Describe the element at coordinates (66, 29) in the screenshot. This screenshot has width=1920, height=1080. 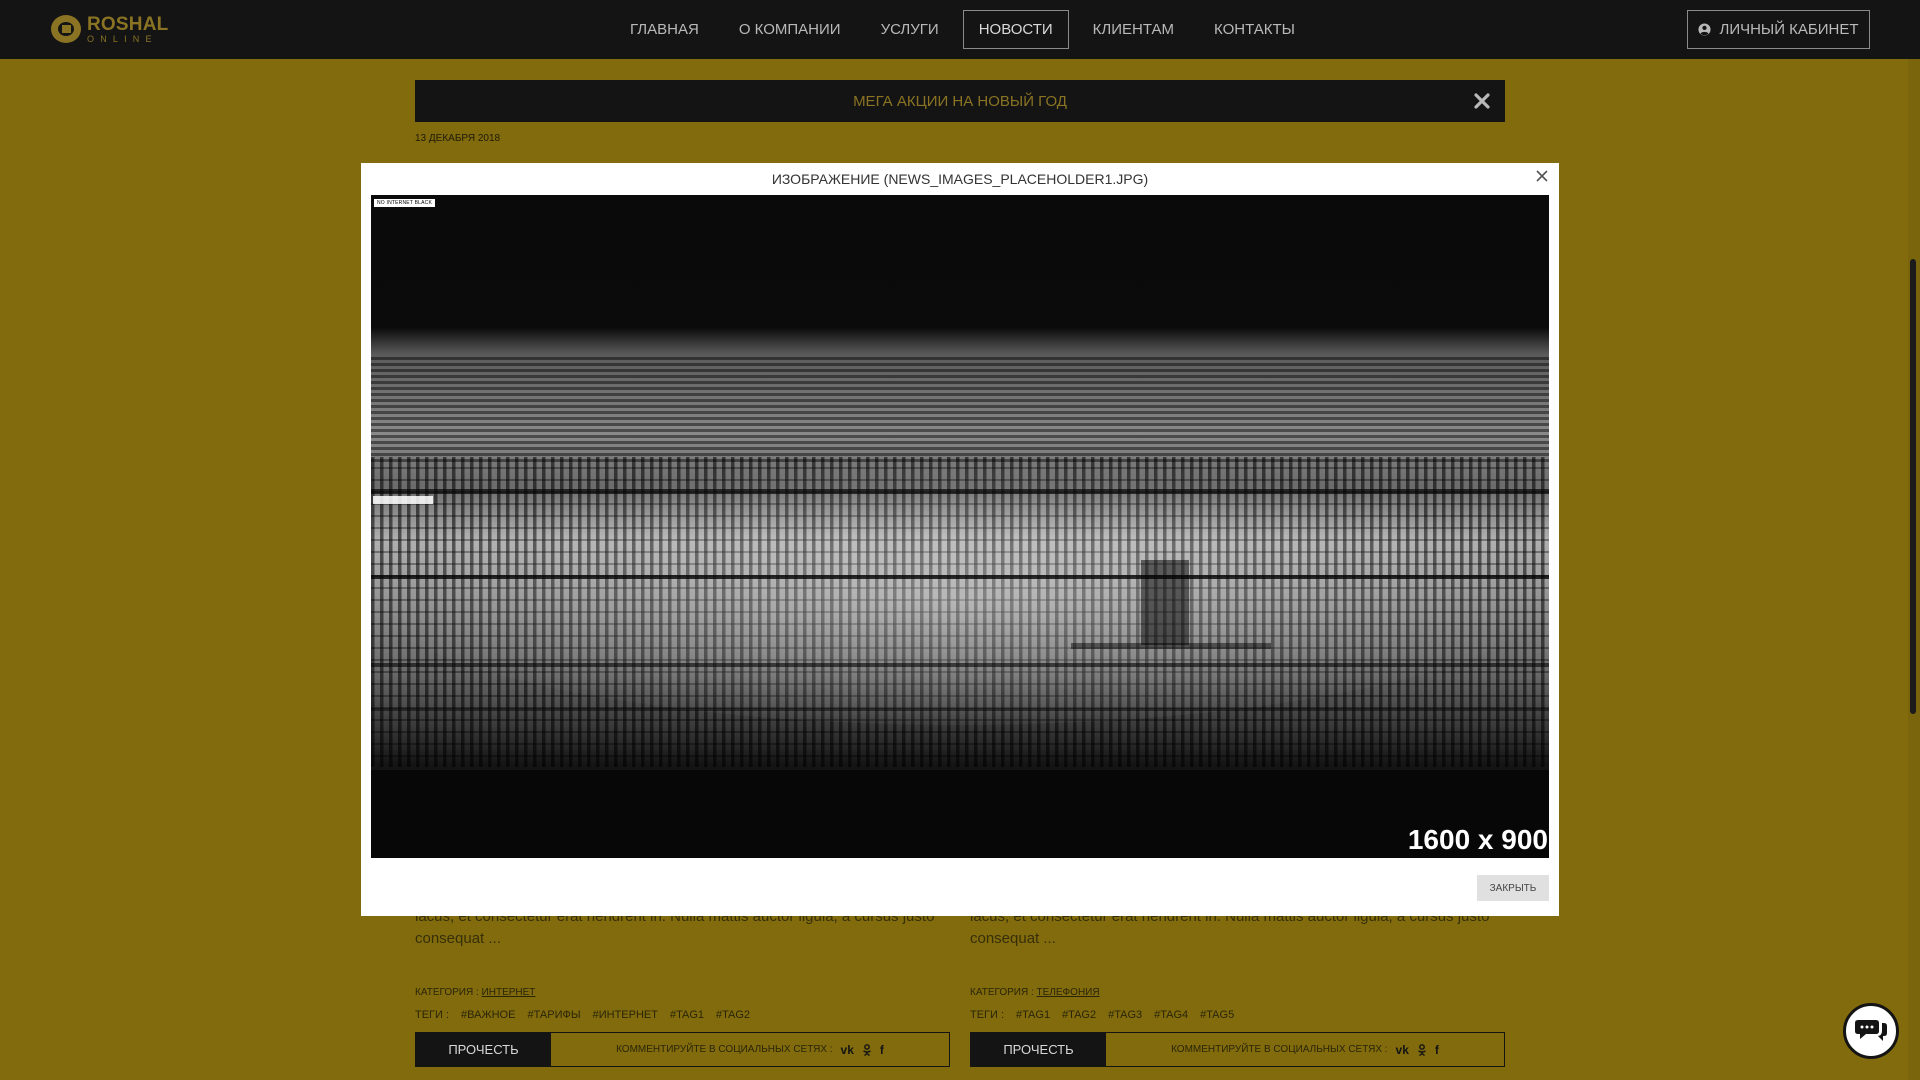
I see `logo-mark-icon` at that location.